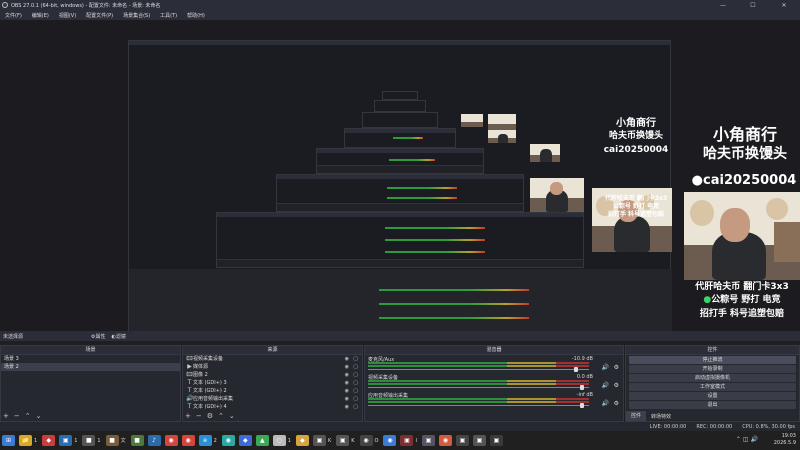  I want to click on volume-icon: 🔊, so click(755, 439).